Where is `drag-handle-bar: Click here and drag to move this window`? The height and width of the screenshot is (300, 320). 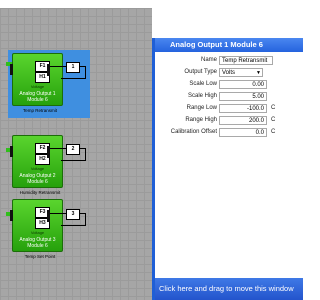 drag-handle-bar: Click here and drag to move this window is located at coordinates (229, 289).